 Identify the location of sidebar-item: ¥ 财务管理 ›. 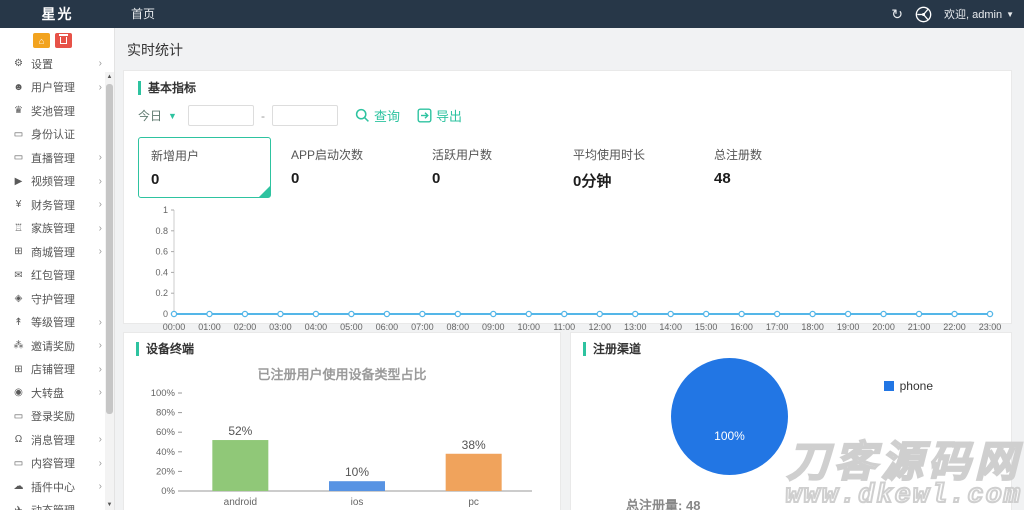
(57, 205).